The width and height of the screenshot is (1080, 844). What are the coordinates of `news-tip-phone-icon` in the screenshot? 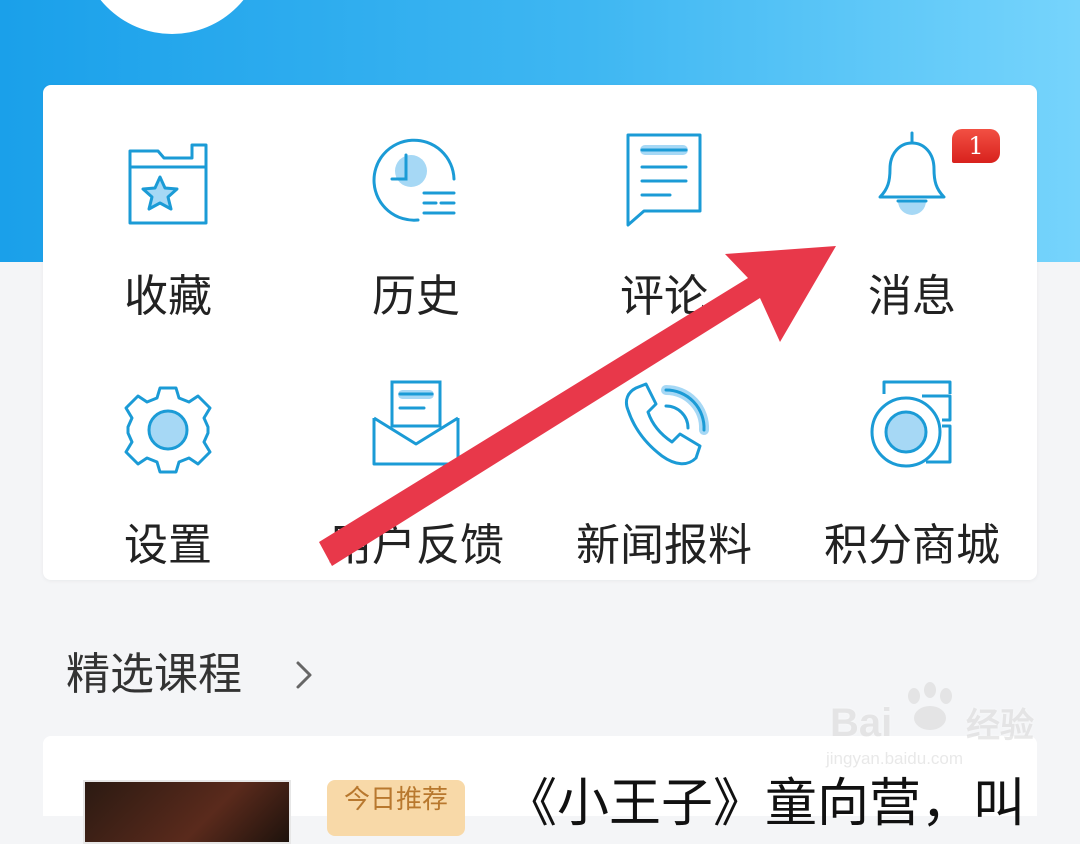 It's located at (664, 430).